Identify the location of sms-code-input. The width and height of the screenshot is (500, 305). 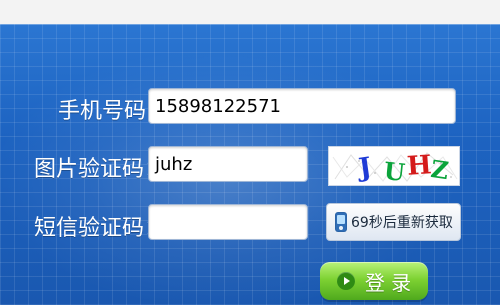
(228, 222).